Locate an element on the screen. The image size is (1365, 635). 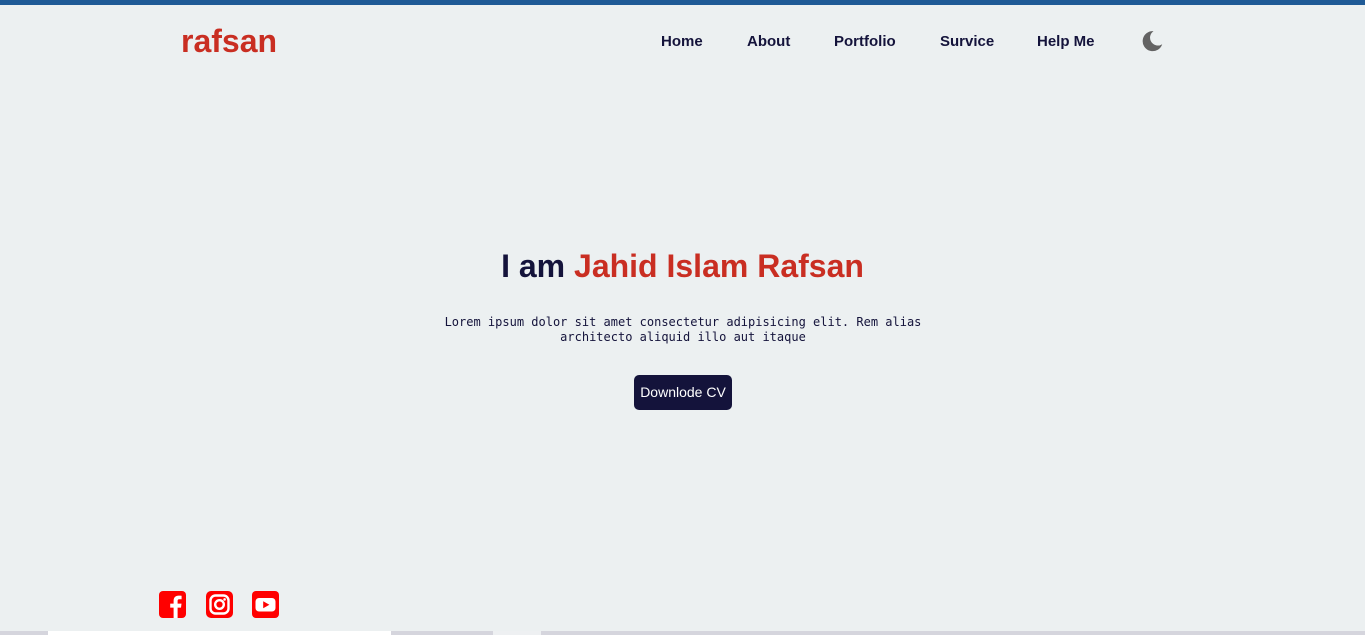
instagram-link is located at coordinates (219, 604).